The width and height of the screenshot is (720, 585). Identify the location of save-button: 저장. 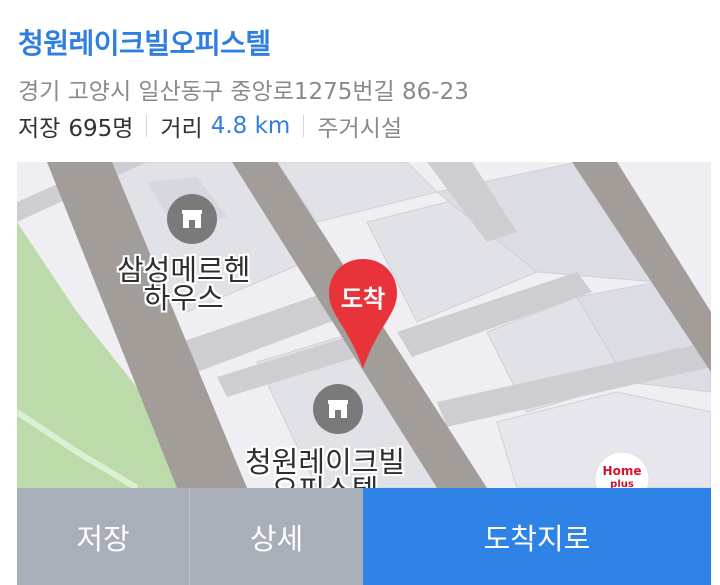
(103, 536).